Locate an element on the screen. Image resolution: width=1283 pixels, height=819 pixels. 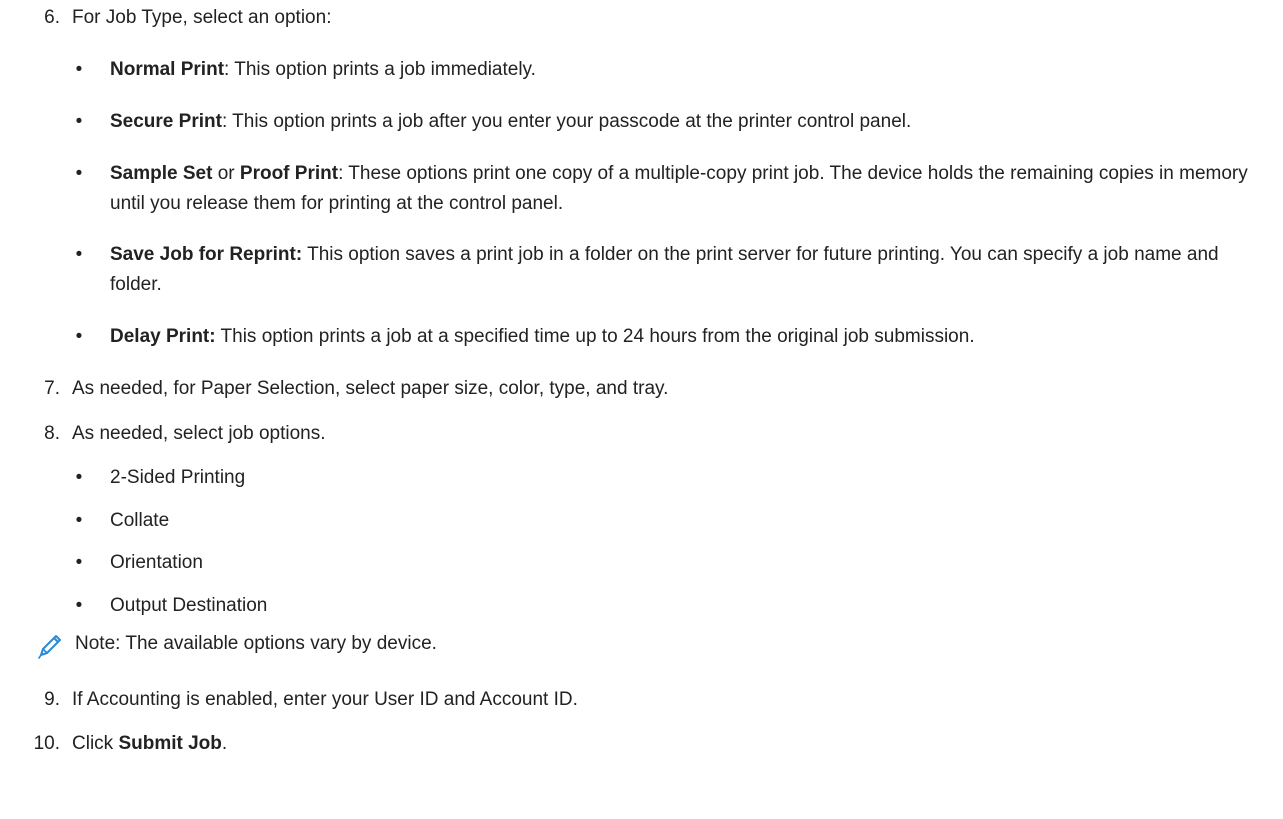
step-number: 8. is located at coordinates (52, 433).